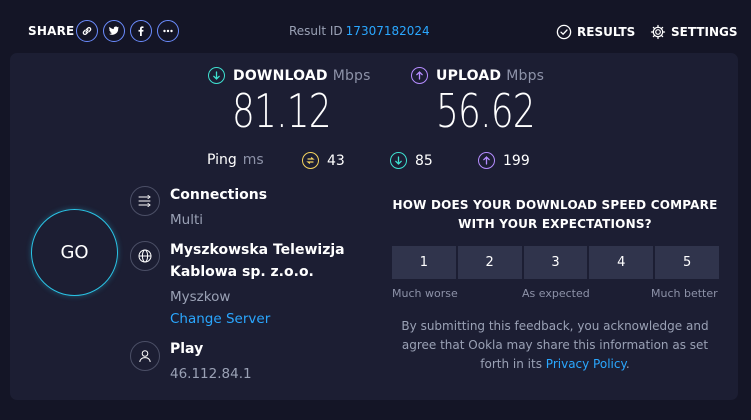 This screenshot has width=751, height=420. I want to click on connections-title: Connections, so click(219, 195).